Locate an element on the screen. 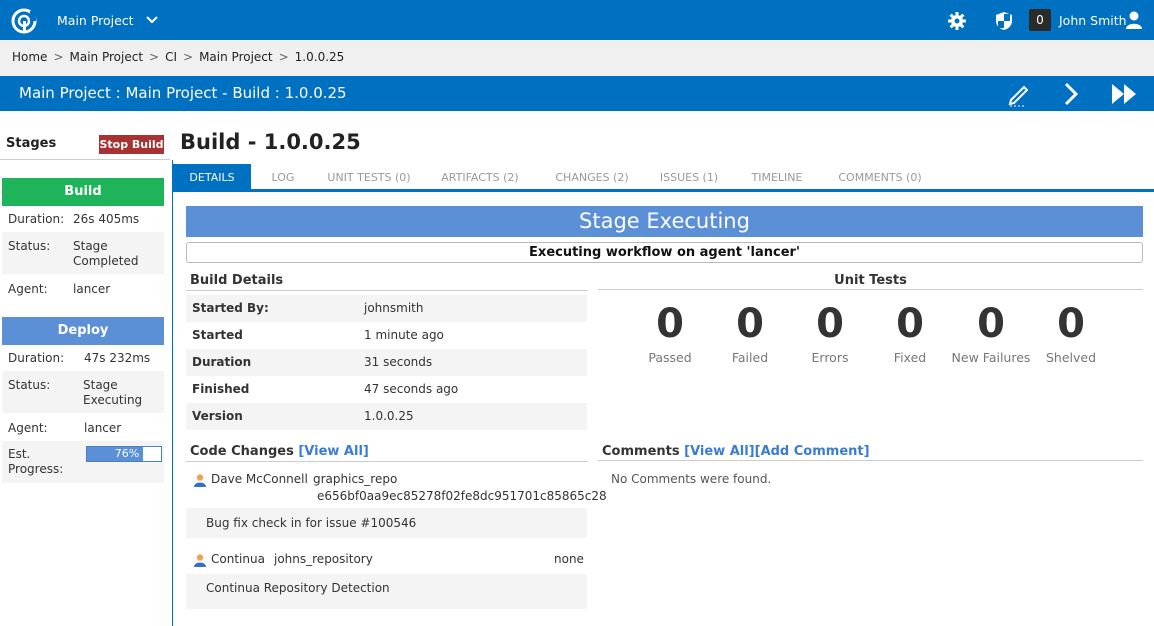 Image resolution: width=1154 pixels, height=626 pixels. stage-deploy-header: Deploy is located at coordinates (83, 331).